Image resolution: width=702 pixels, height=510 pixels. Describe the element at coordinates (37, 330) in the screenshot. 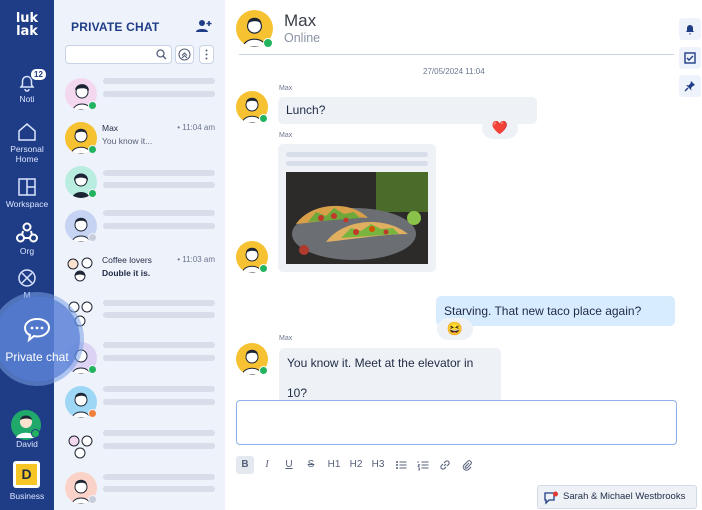

I see `chat-bubble-icon` at that location.